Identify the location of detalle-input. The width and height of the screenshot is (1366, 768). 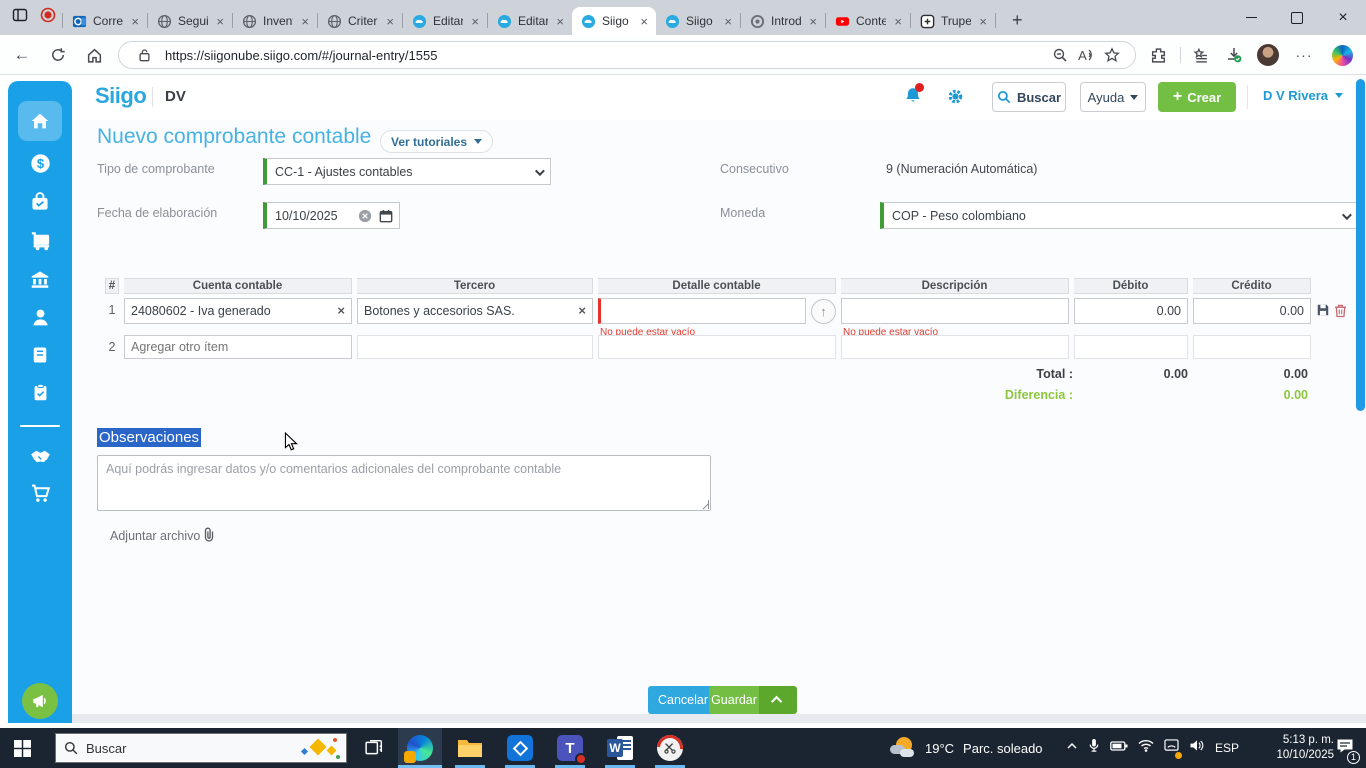
(702, 311).